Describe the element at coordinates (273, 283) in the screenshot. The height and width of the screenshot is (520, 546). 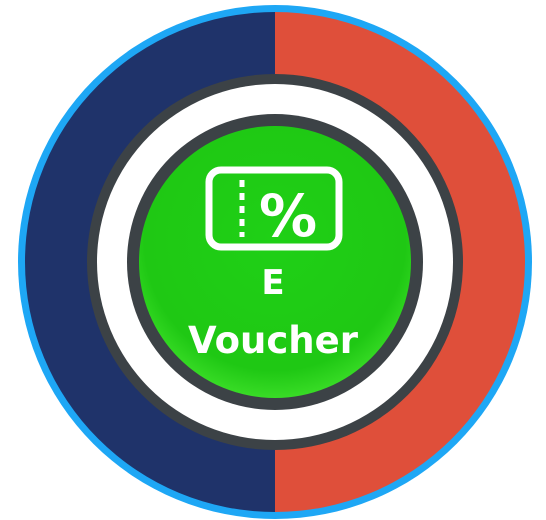
I see `label-line-1: E` at that location.